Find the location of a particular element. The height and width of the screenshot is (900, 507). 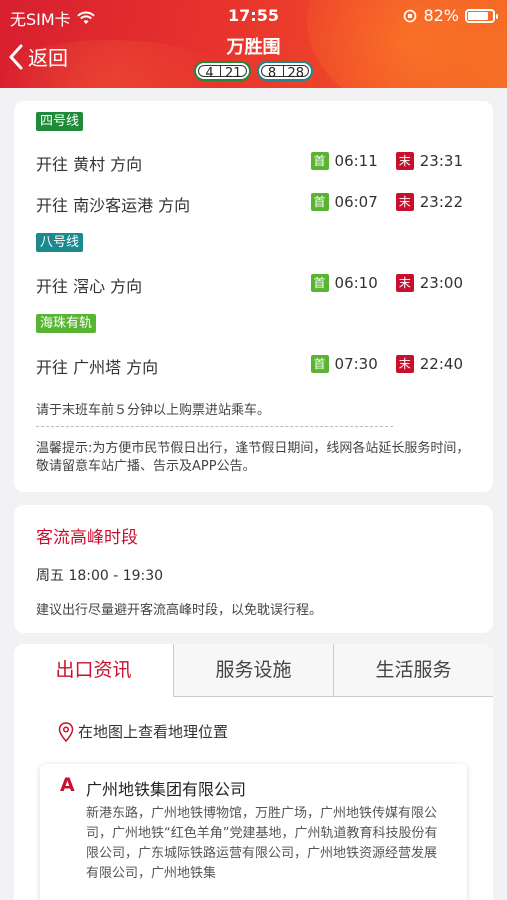

battery-percent: 82% is located at coordinates (441, 15).